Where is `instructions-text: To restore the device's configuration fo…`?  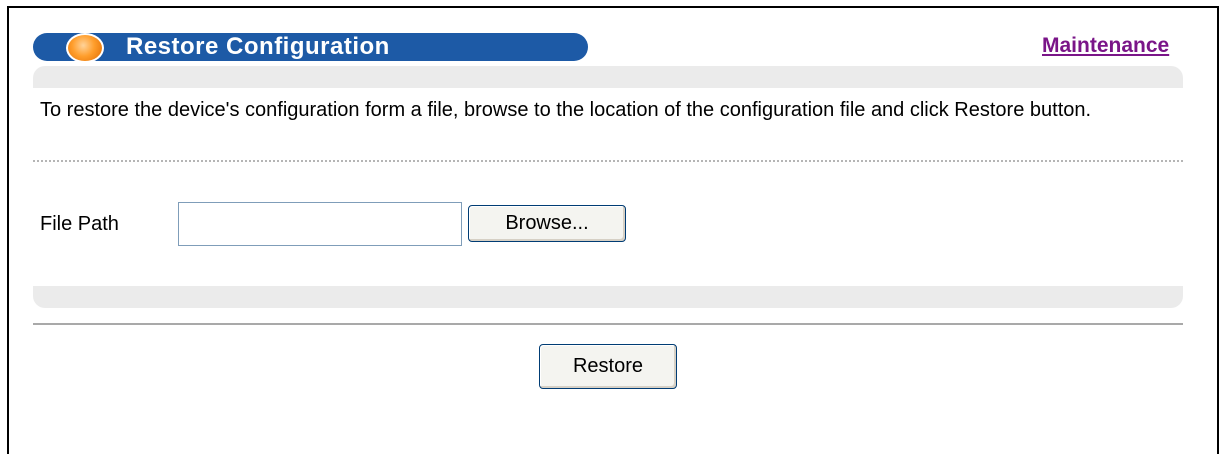 instructions-text: To restore the device's configuration fo… is located at coordinates (566, 110).